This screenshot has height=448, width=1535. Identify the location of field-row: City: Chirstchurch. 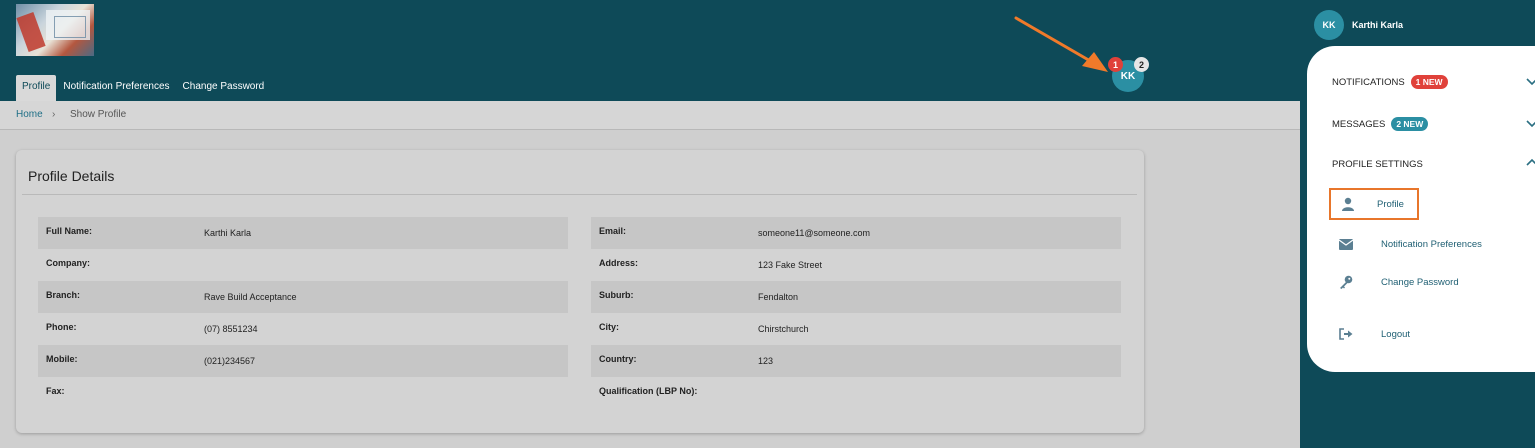
(856, 329).